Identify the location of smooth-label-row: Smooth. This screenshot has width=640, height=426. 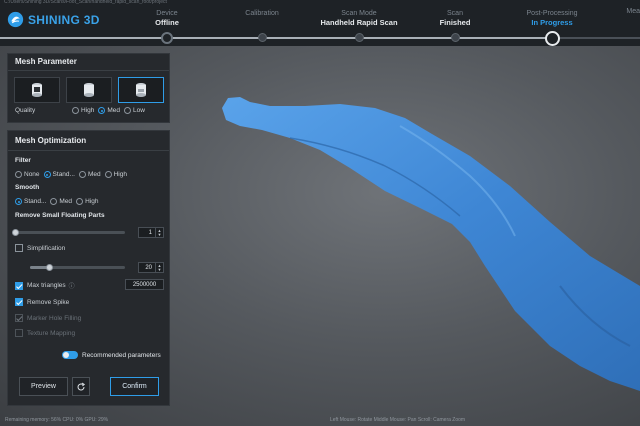
(27, 187).